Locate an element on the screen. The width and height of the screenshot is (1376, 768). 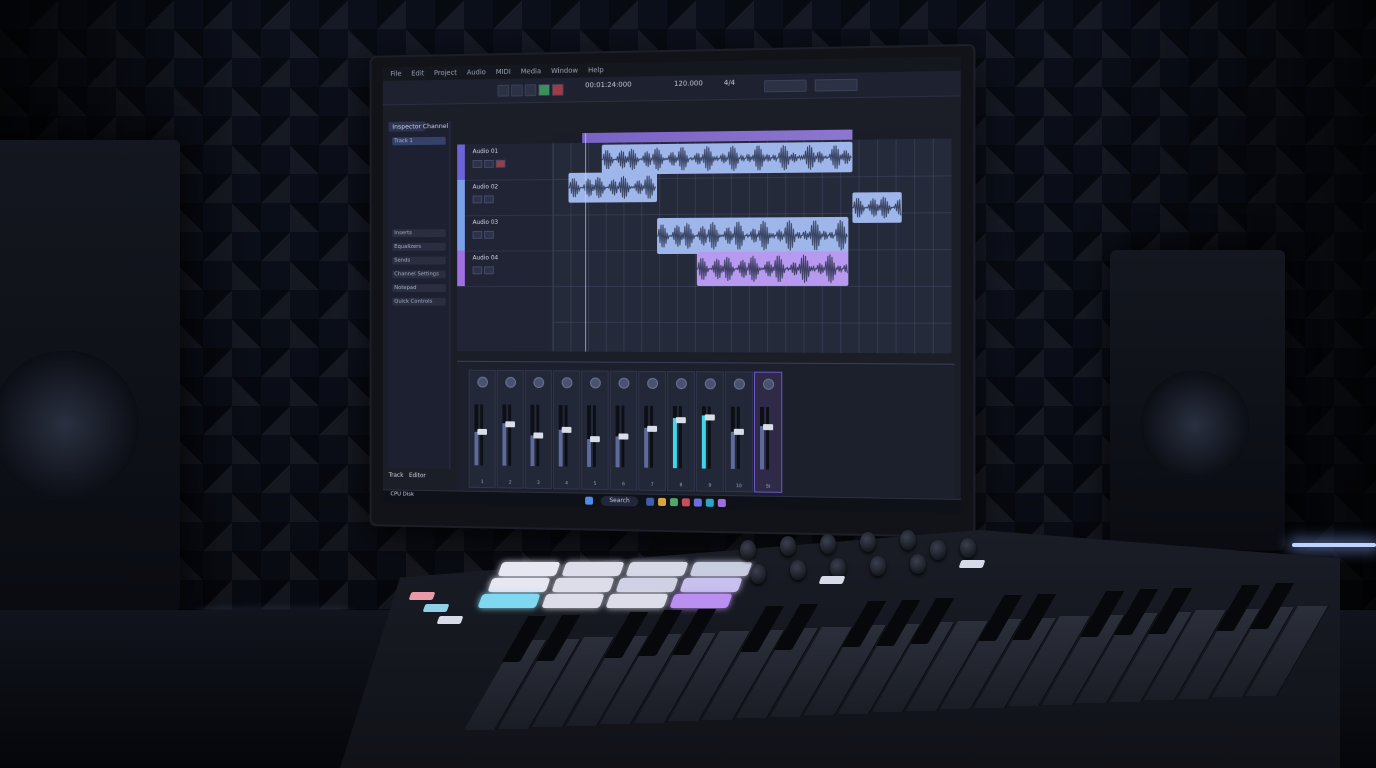
start-icon is located at coordinates (589, 500).